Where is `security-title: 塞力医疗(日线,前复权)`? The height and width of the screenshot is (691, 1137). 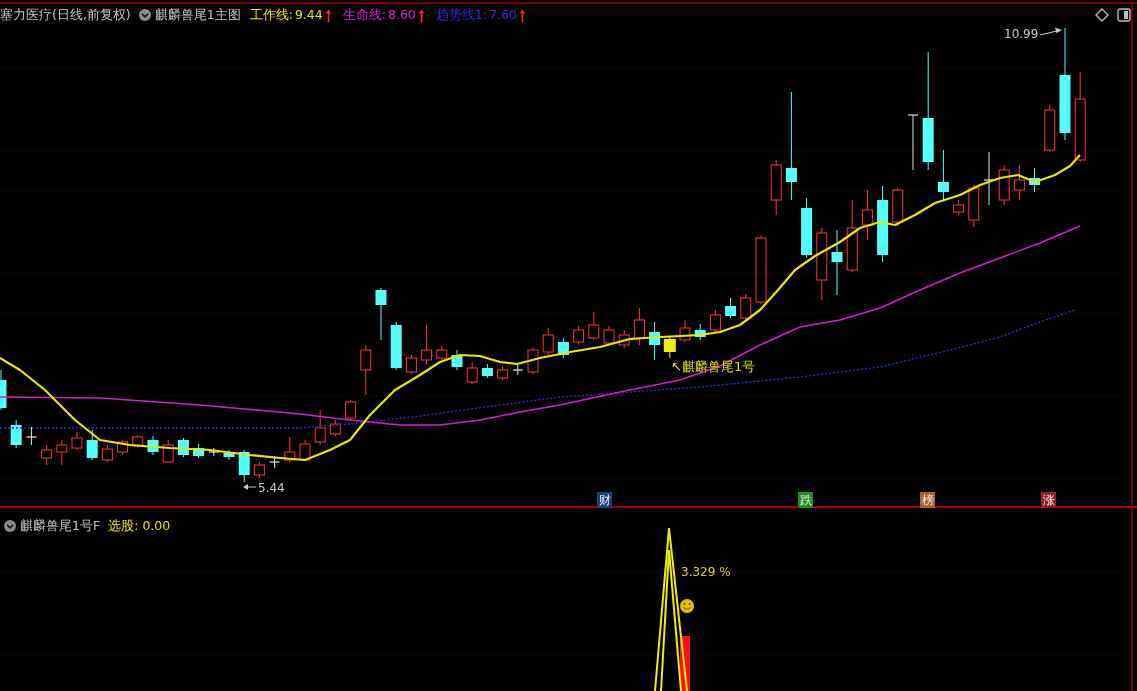 security-title: 塞力医疗(日线,前复权) is located at coordinates (65, 15).